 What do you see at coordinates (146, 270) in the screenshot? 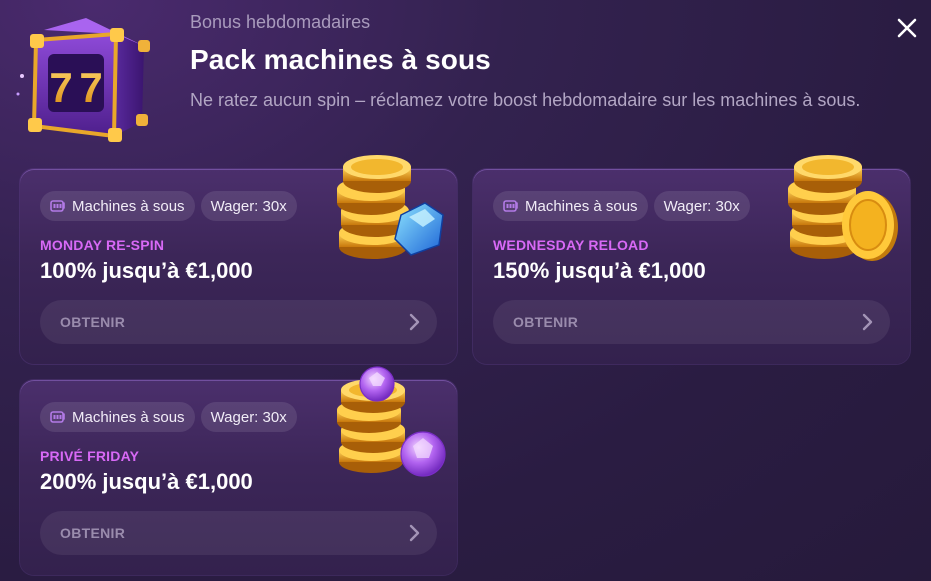
I see `promo-offer: 100% jusqu’à €1,000` at bounding box center [146, 270].